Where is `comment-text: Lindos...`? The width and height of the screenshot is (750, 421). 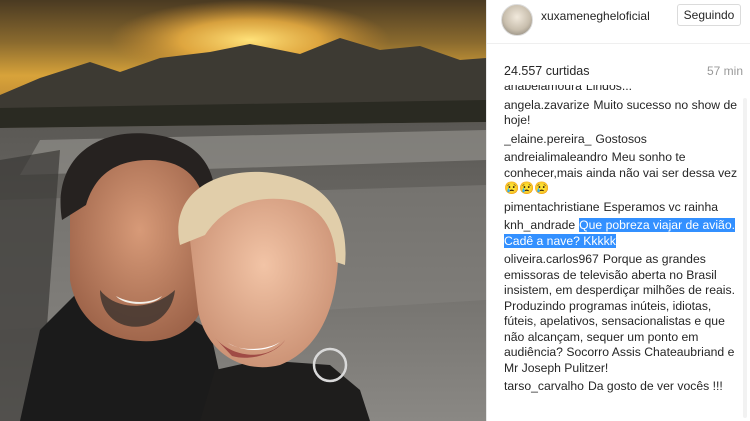 comment-text: Lindos... is located at coordinates (608, 89).